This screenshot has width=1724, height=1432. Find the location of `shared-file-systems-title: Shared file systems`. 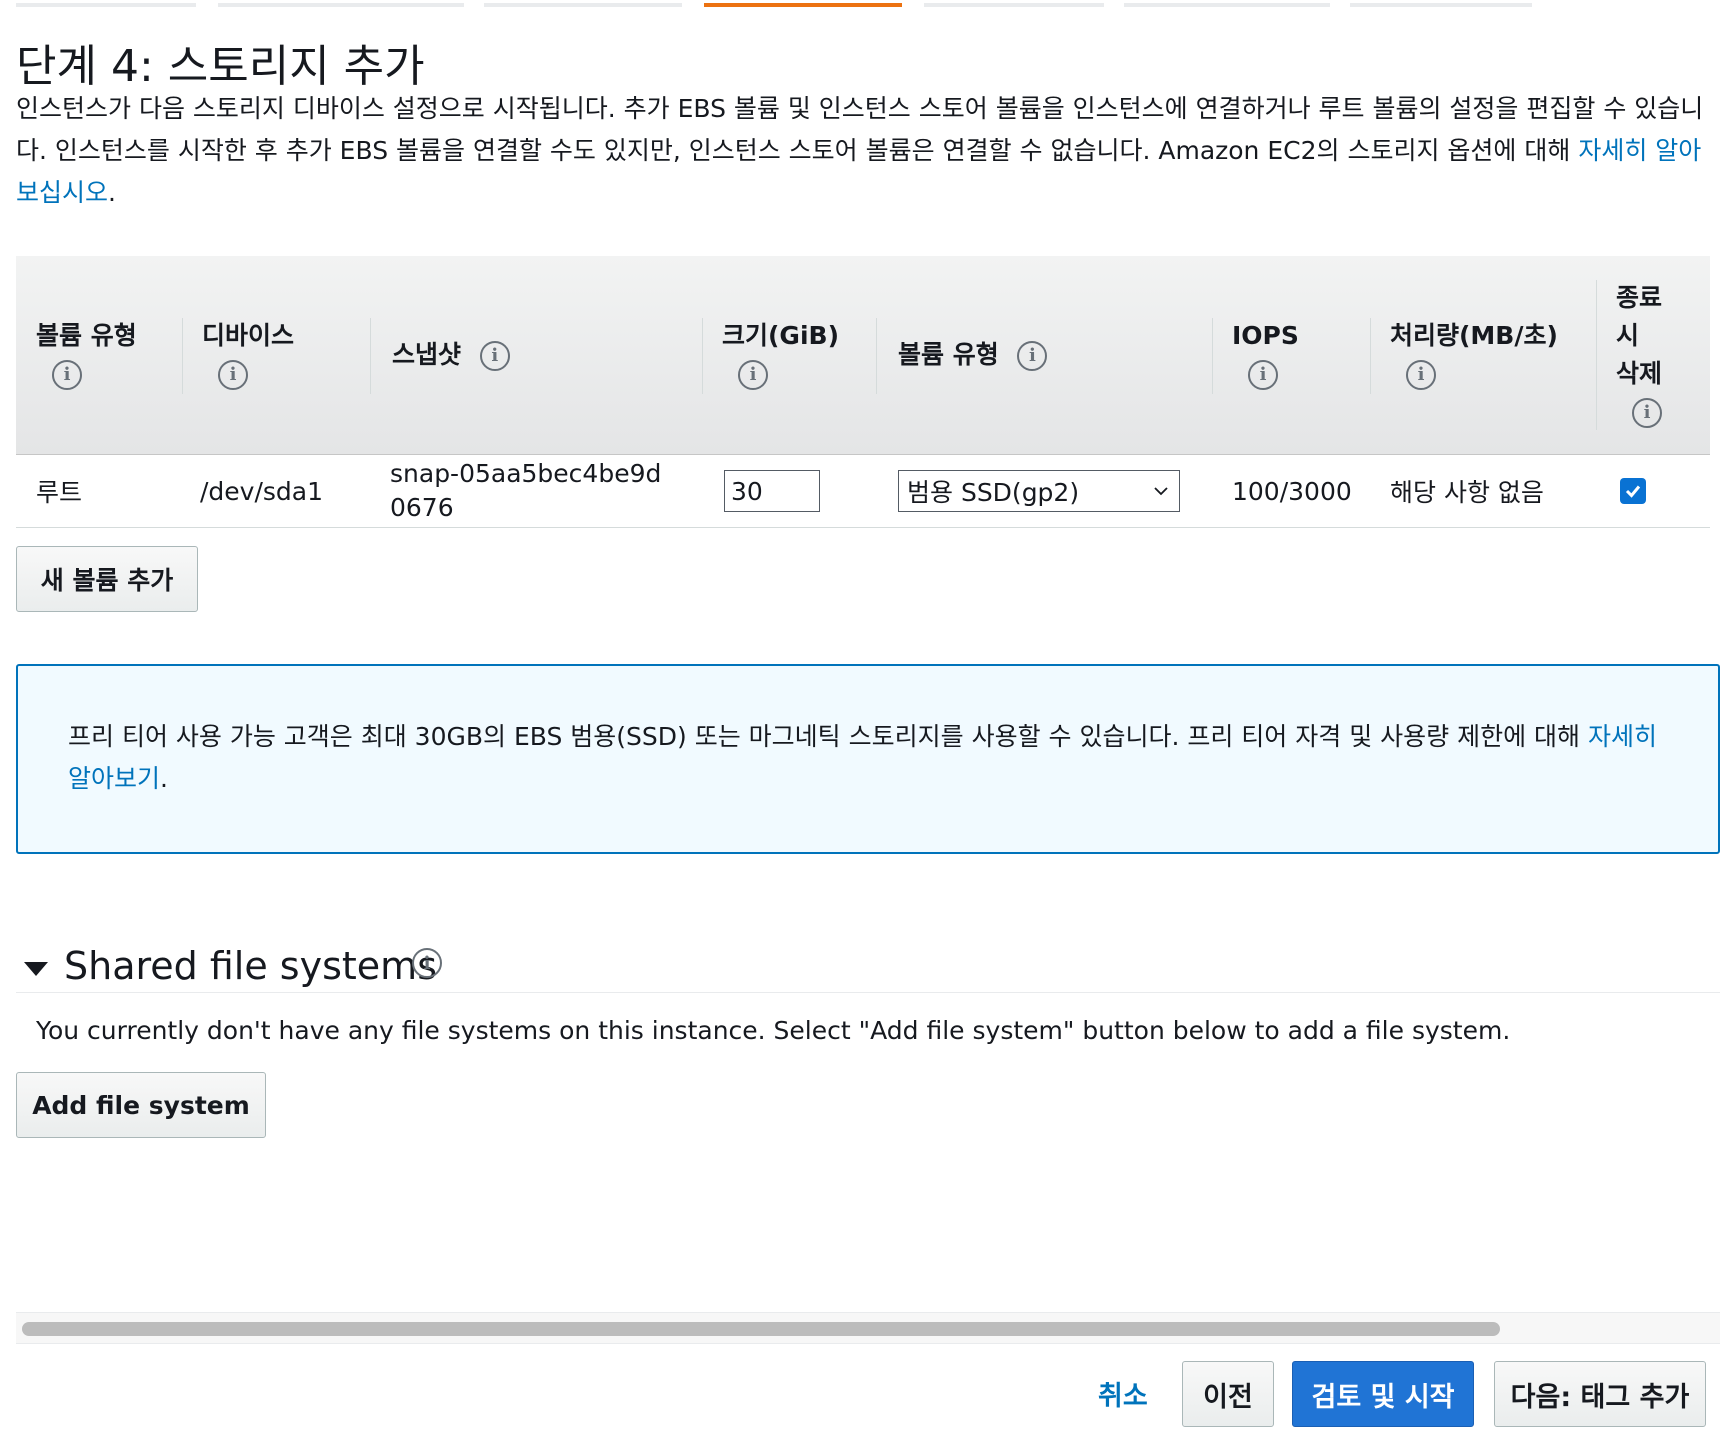

shared-file-systems-title: Shared file systems is located at coordinates (250, 966).